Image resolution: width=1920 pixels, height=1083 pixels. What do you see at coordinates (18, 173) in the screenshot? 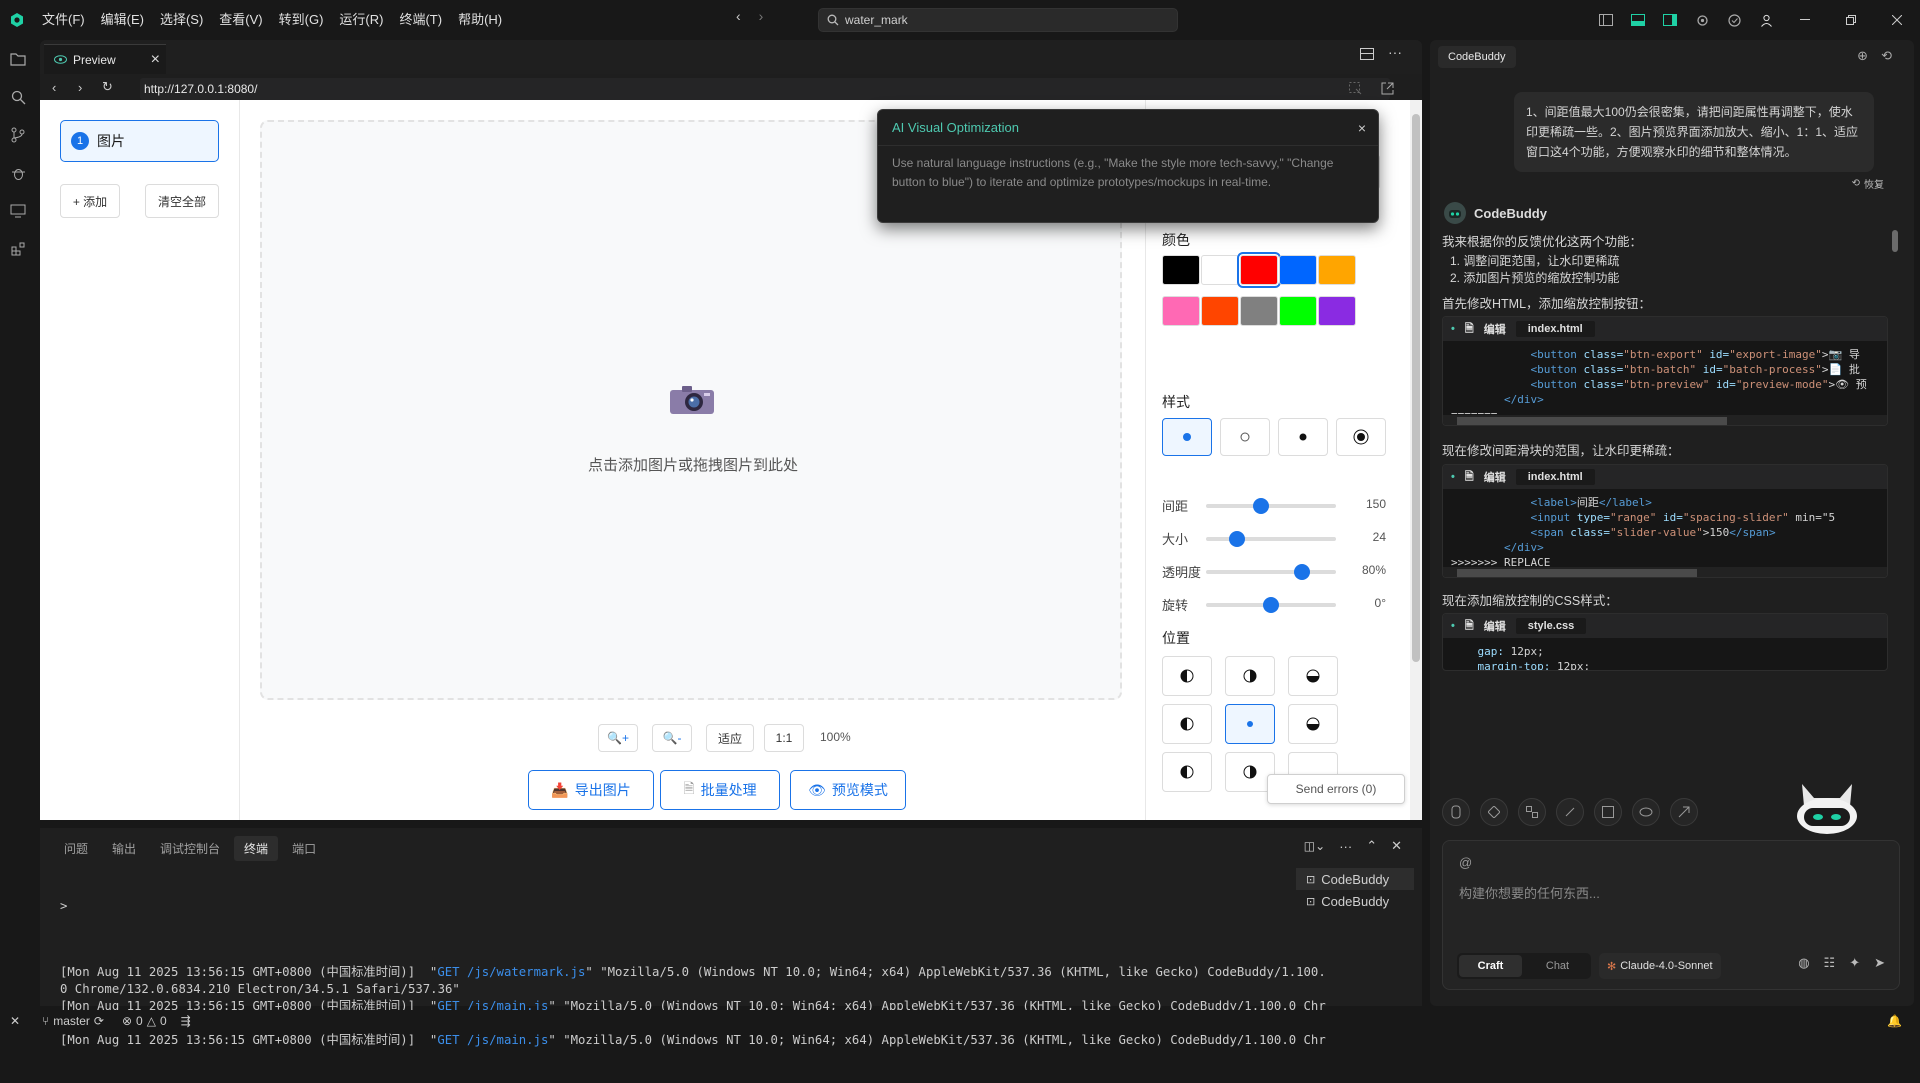
I see `debug-icon` at bounding box center [18, 173].